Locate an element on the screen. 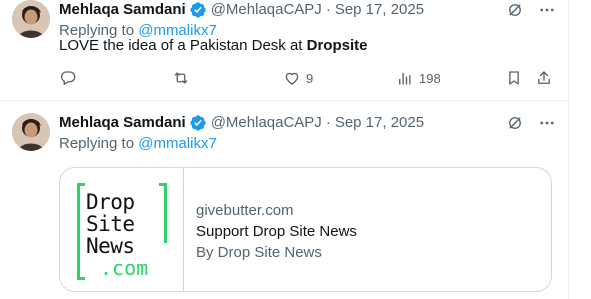 The image size is (591, 299). reply-icon is located at coordinates (68, 78).